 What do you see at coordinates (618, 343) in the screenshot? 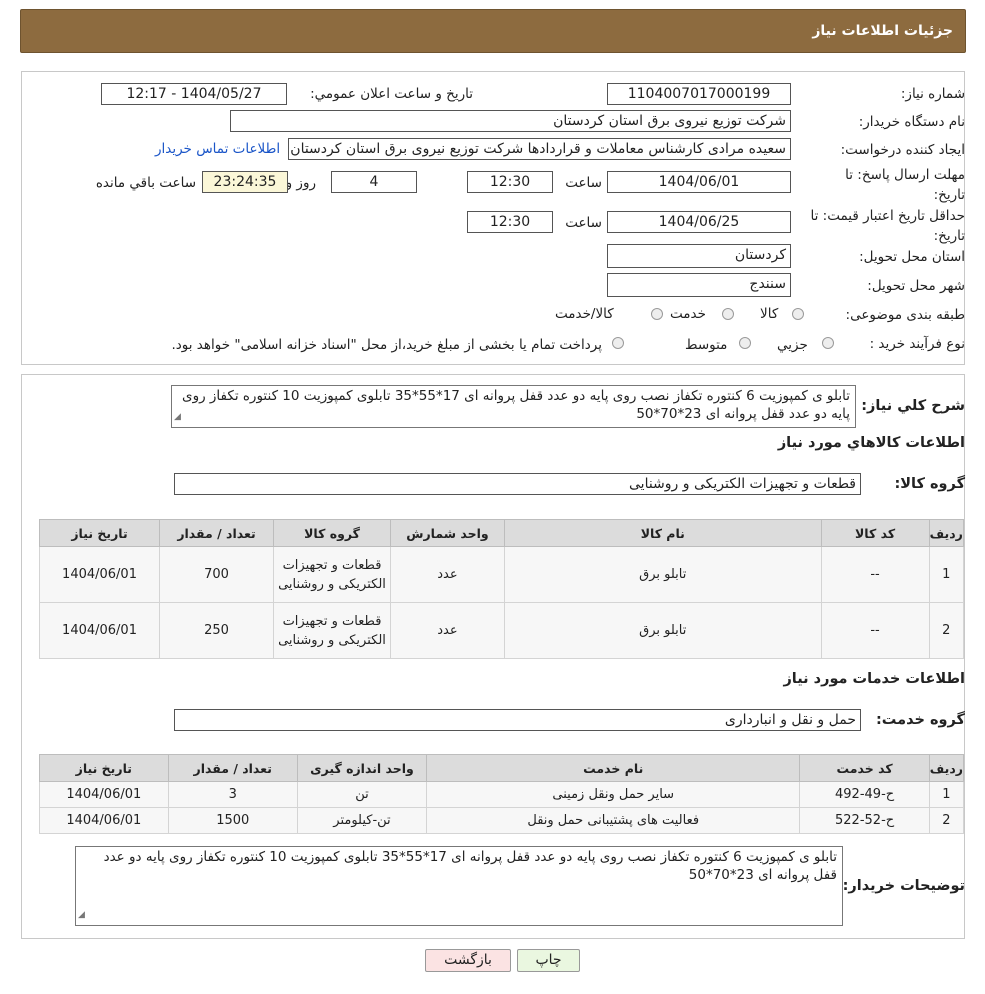
I see `treasury-checkbox` at bounding box center [618, 343].